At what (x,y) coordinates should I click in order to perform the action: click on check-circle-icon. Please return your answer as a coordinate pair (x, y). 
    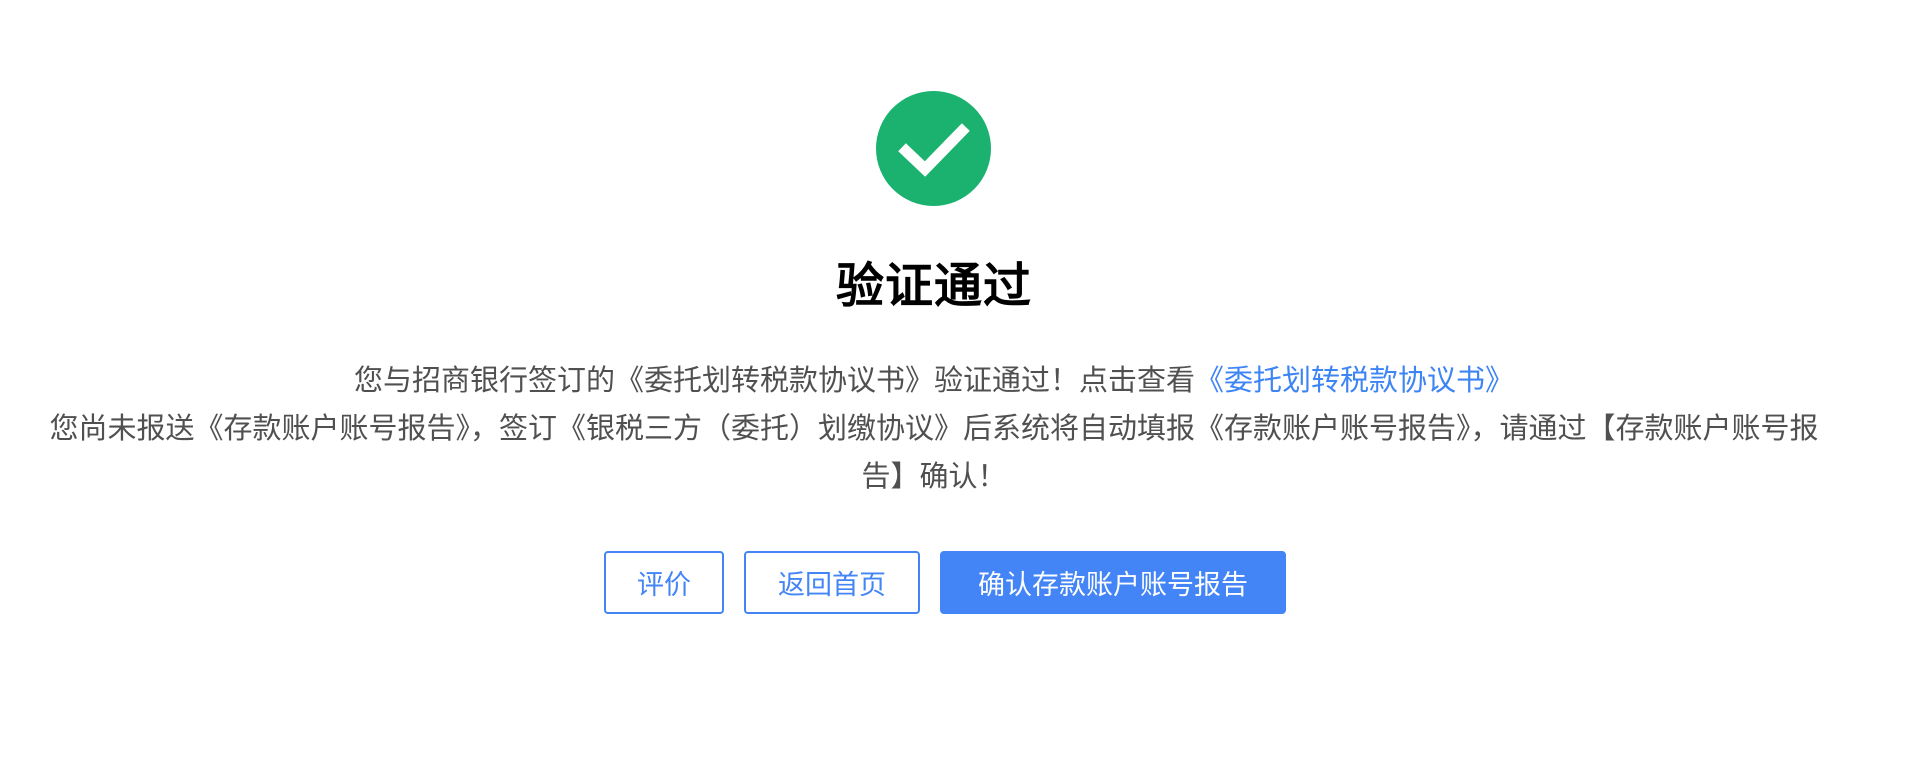
    Looking at the image, I should click on (933, 148).